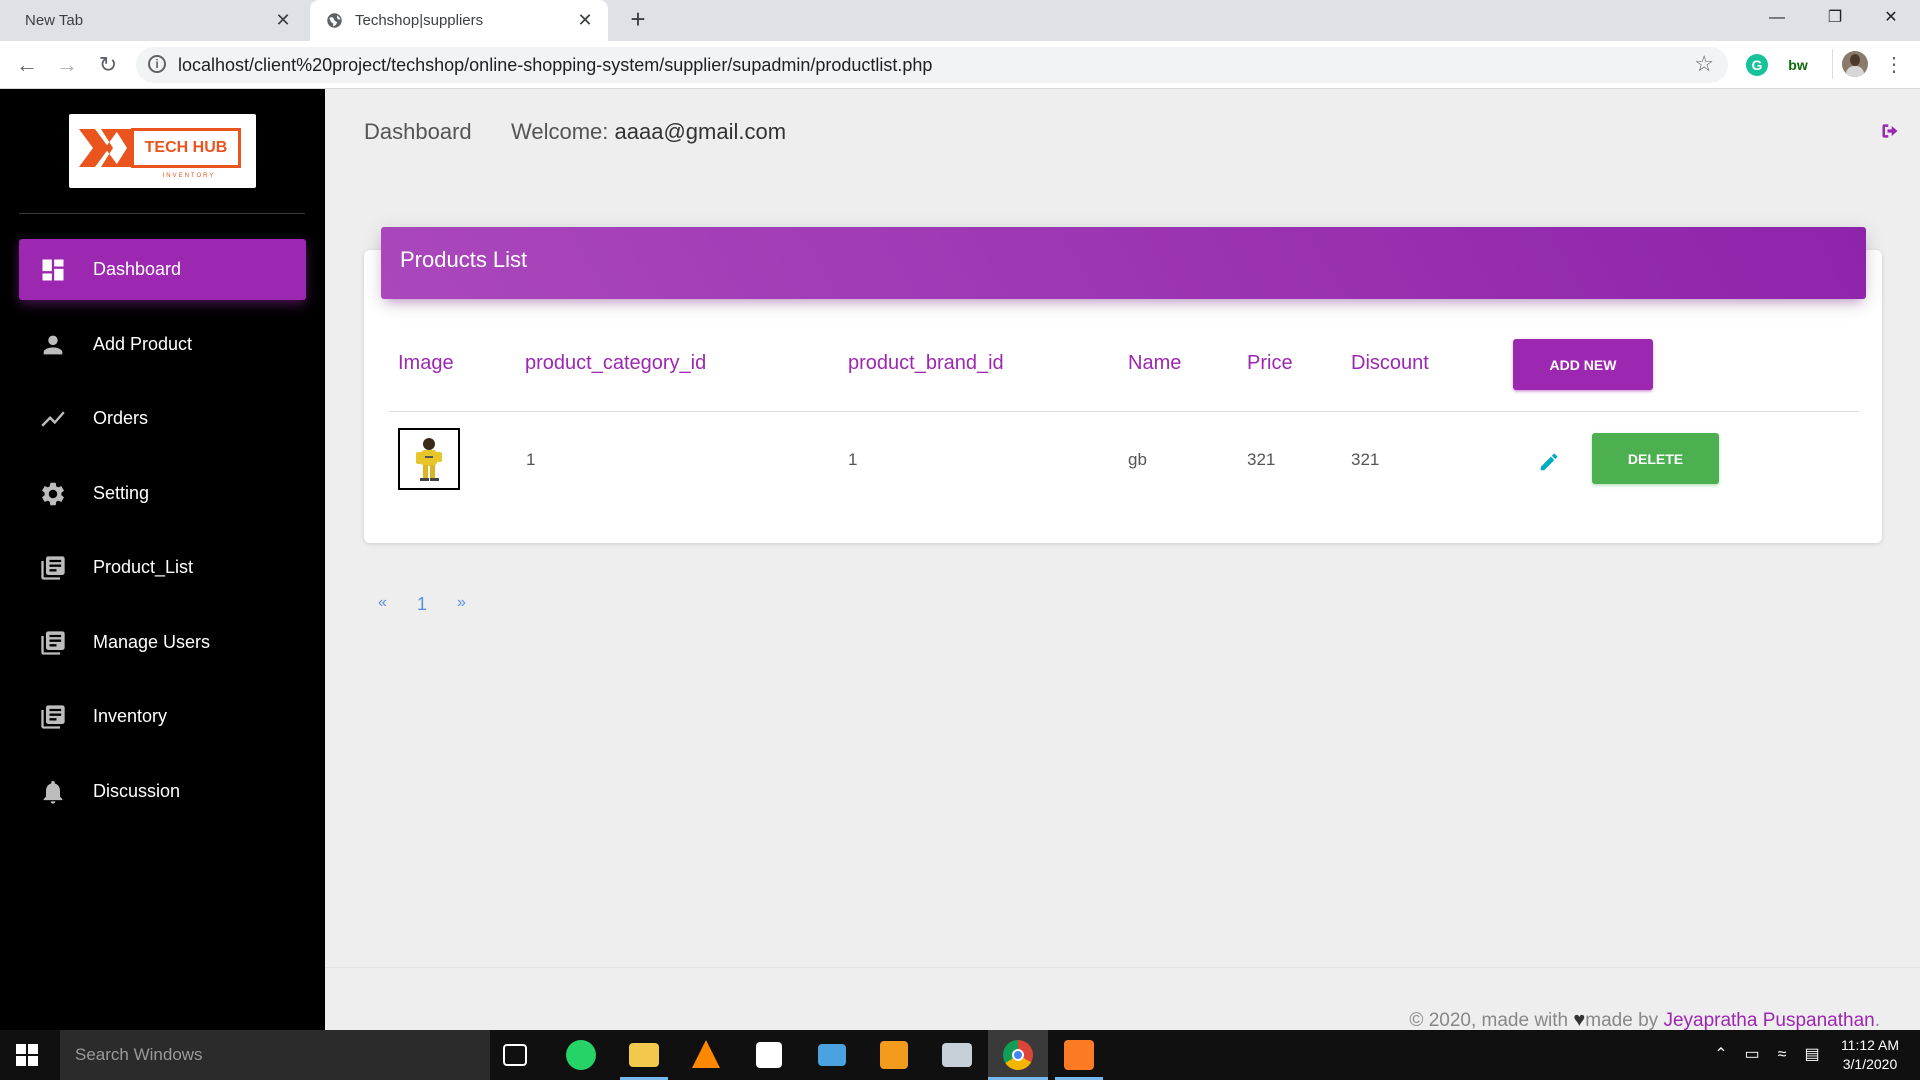  I want to click on sublime-text-icon, so click(894, 1055).